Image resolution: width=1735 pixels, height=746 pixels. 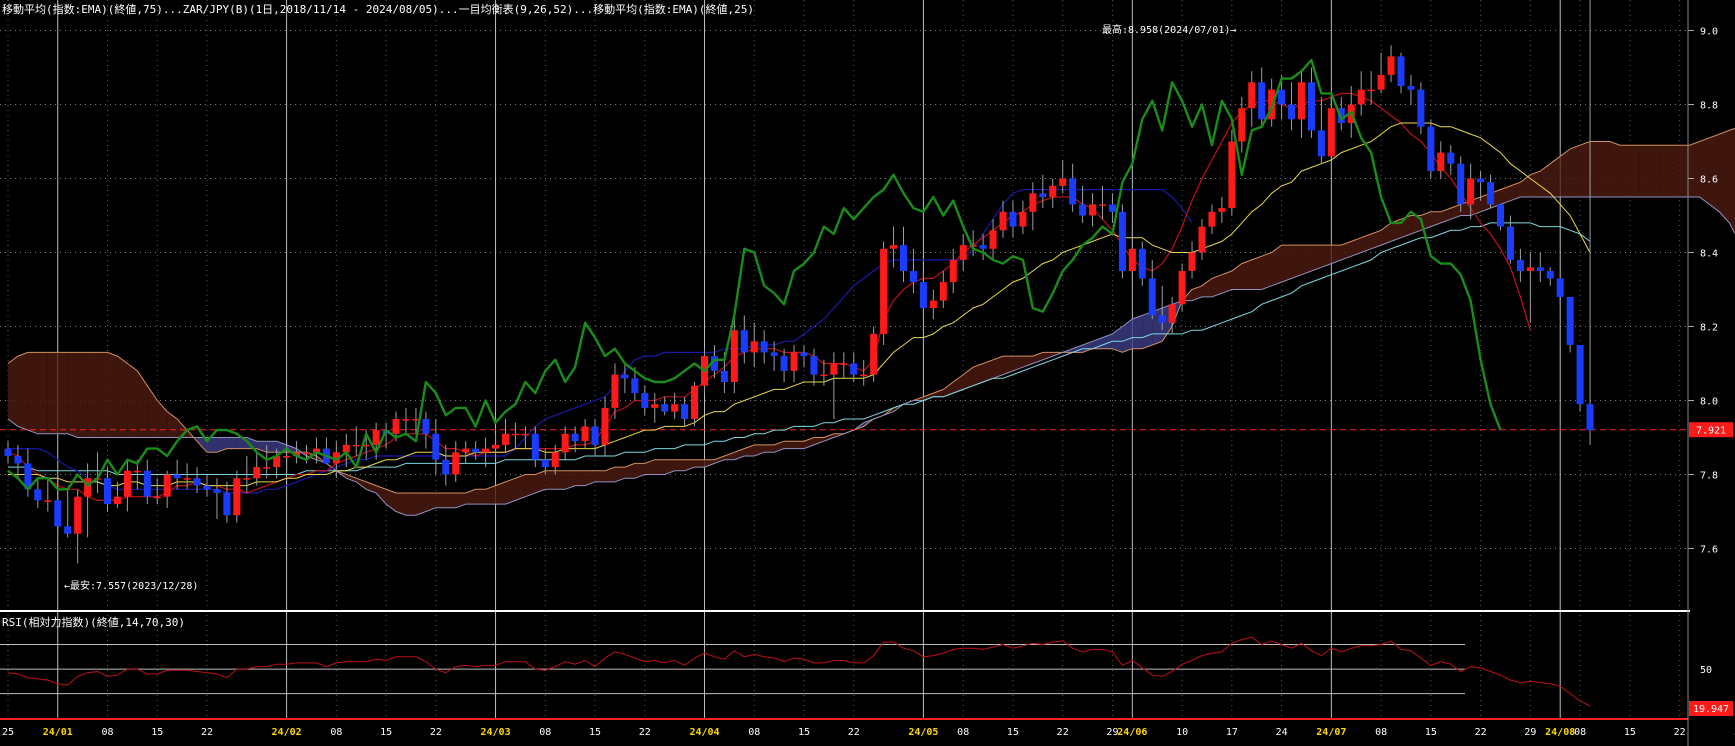 What do you see at coordinates (1282, 732) in the screenshot?
I see `x-tick-label: 24` at bounding box center [1282, 732].